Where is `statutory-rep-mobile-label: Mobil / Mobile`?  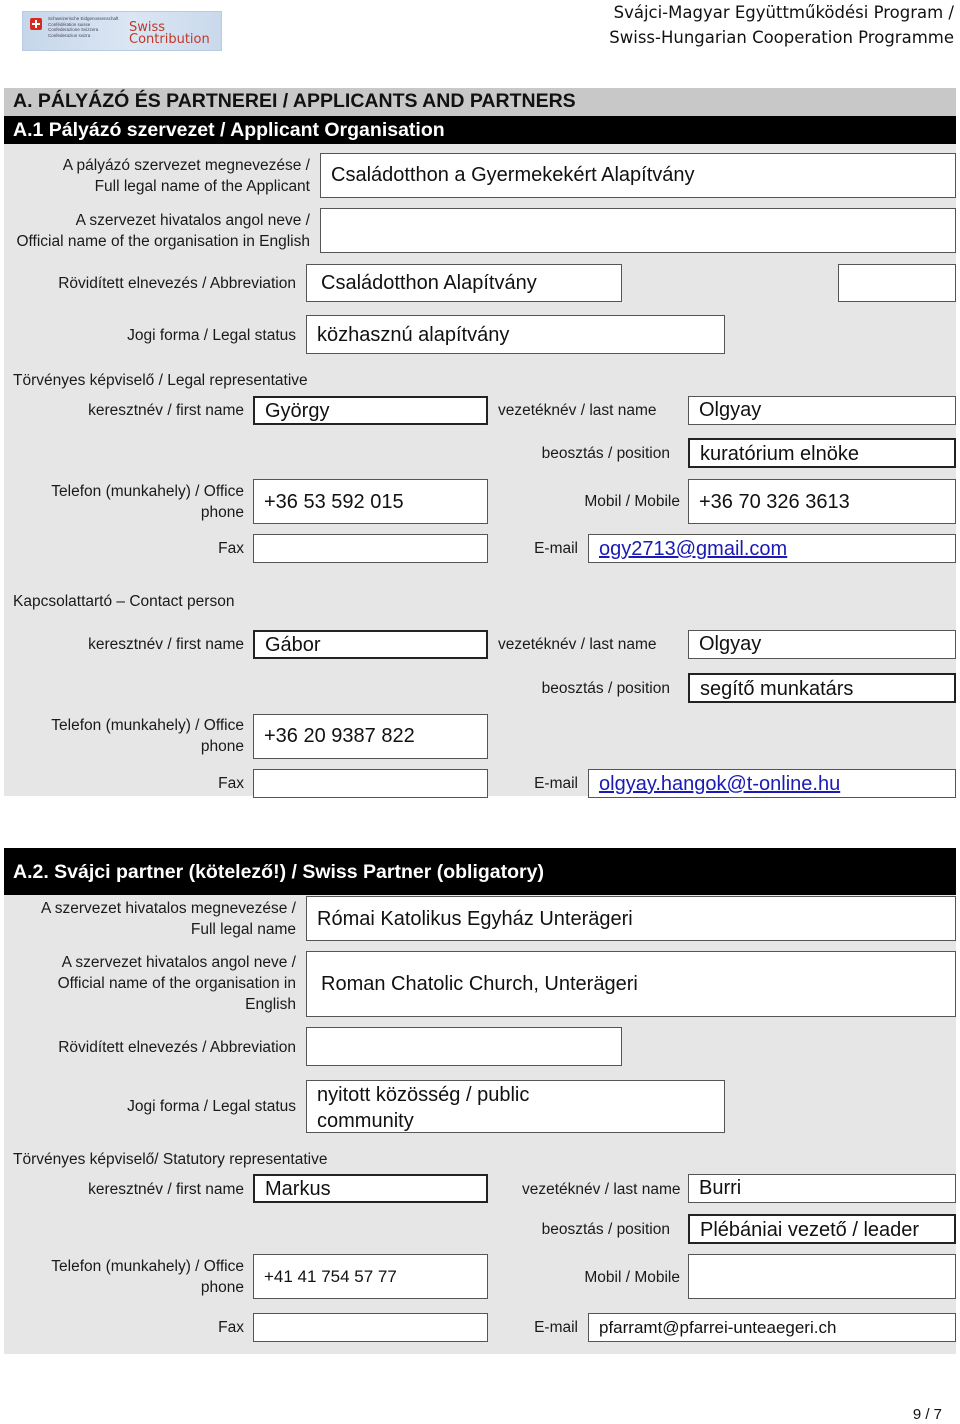 statutory-rep-mobile-label: Mobil / Mobile is located at coordinates (632, 1277).